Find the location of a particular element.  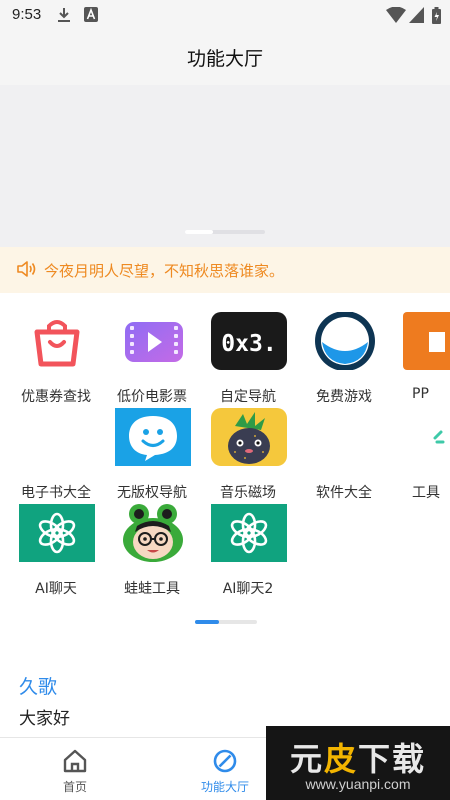

tile-coupon-search: 优惠券查找 is located at coordinates (56, 352).